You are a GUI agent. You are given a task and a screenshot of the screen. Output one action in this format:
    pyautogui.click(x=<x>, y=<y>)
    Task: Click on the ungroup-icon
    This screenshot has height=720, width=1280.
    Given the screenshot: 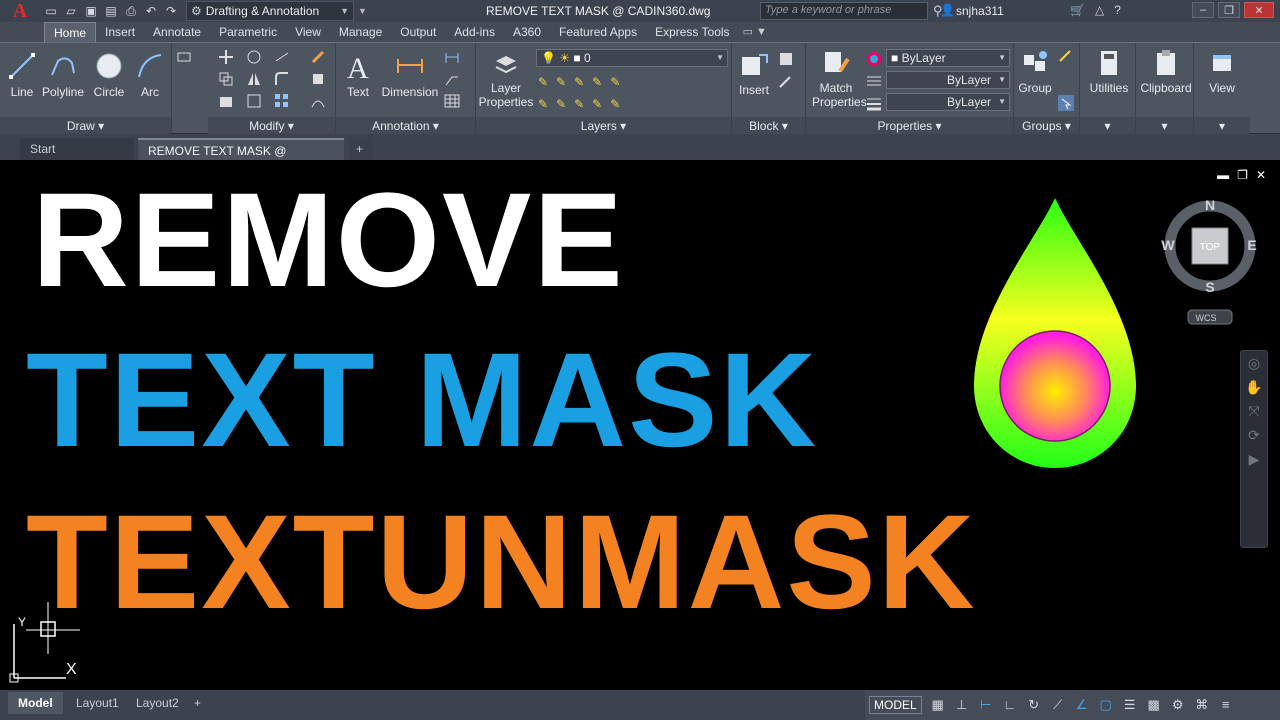 What is the action you would take?
    pyautogui.click(x=1066, y=57)
    